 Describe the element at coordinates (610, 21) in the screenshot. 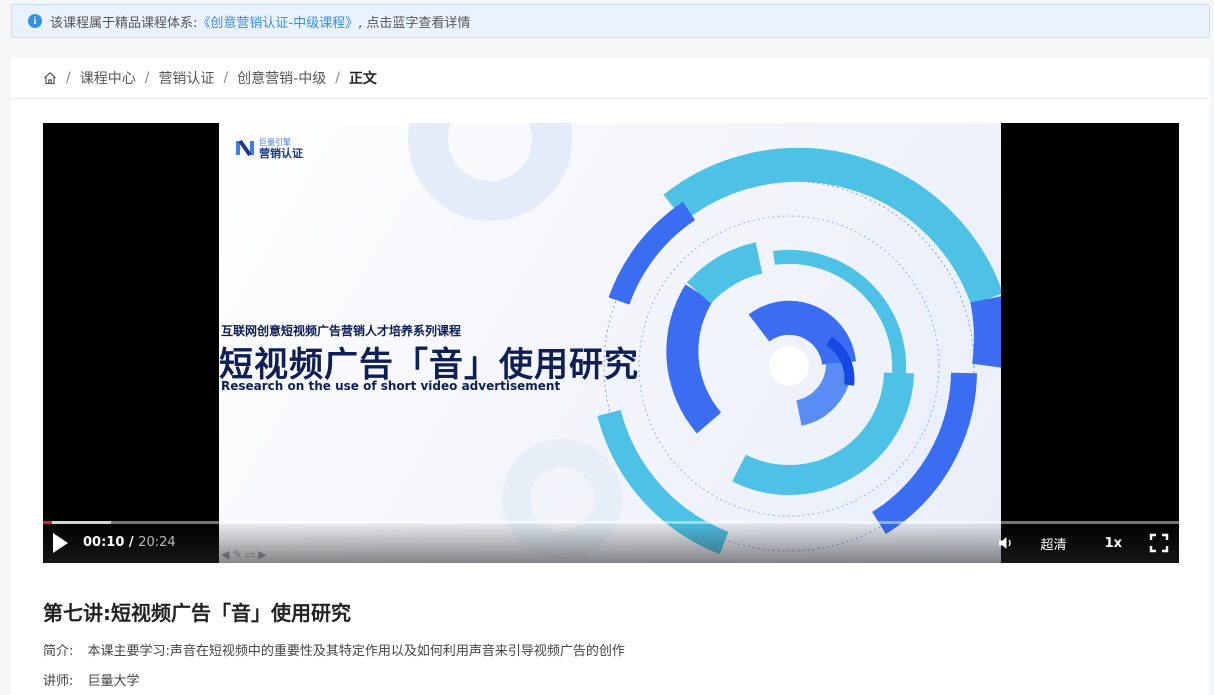

I see `course-notice-banner: i 该课程属于精品课程体系: 《创意营销认证-中级课程》 , 点击蓝字查看详情` at that location.